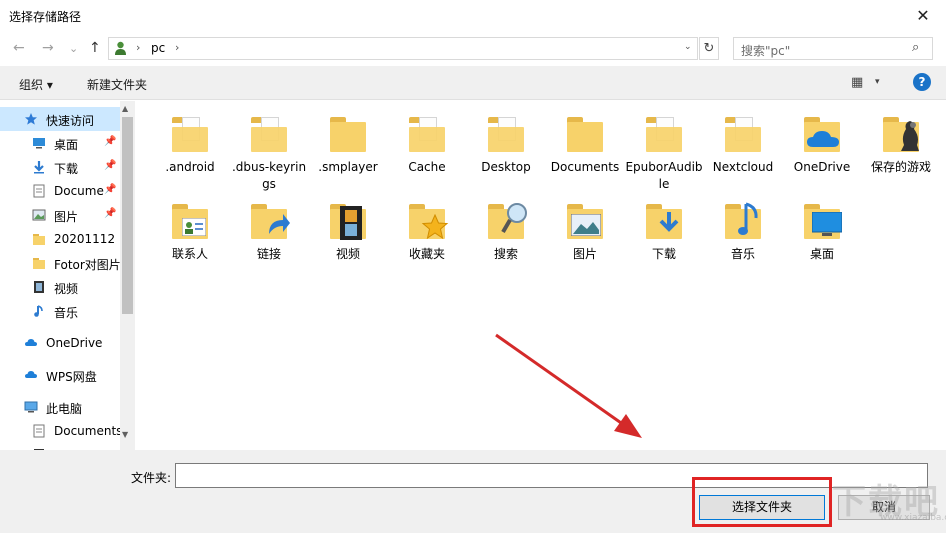  I want to click on sidebar-item: 下载 📌, so click(60, 167).